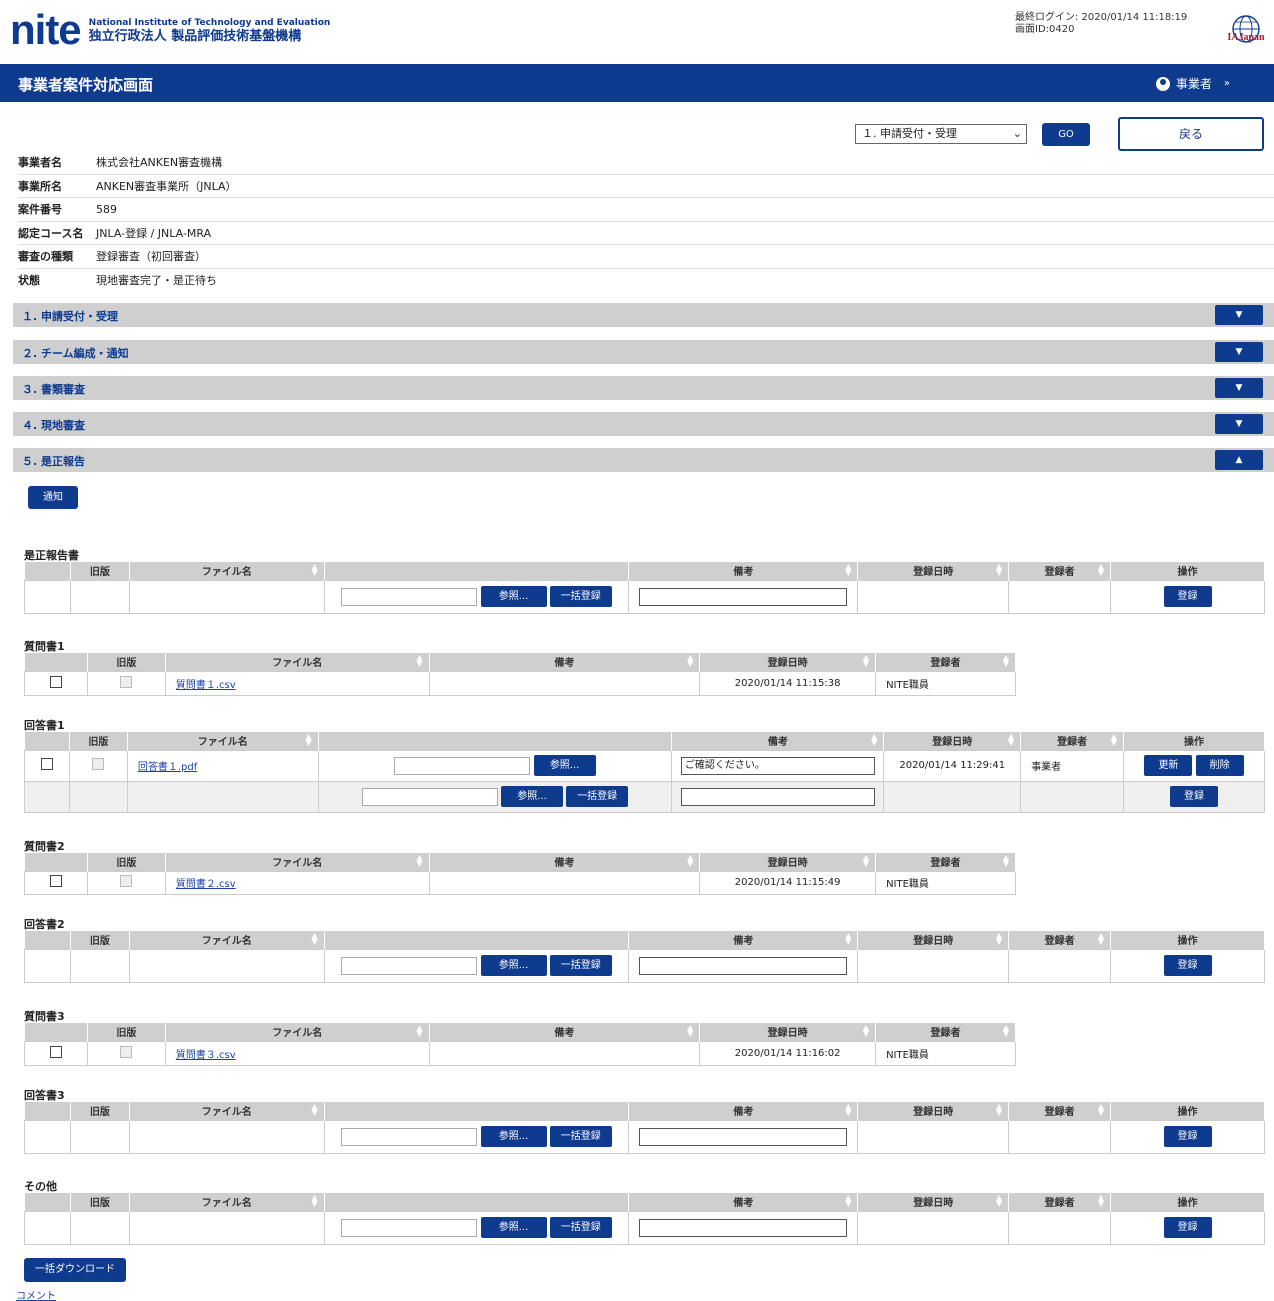 The image size is (1274, 1301). Describe the element at coordinates (206, 1055) in the screenshot. I see `file-link: 質問書３.csv` at that location.